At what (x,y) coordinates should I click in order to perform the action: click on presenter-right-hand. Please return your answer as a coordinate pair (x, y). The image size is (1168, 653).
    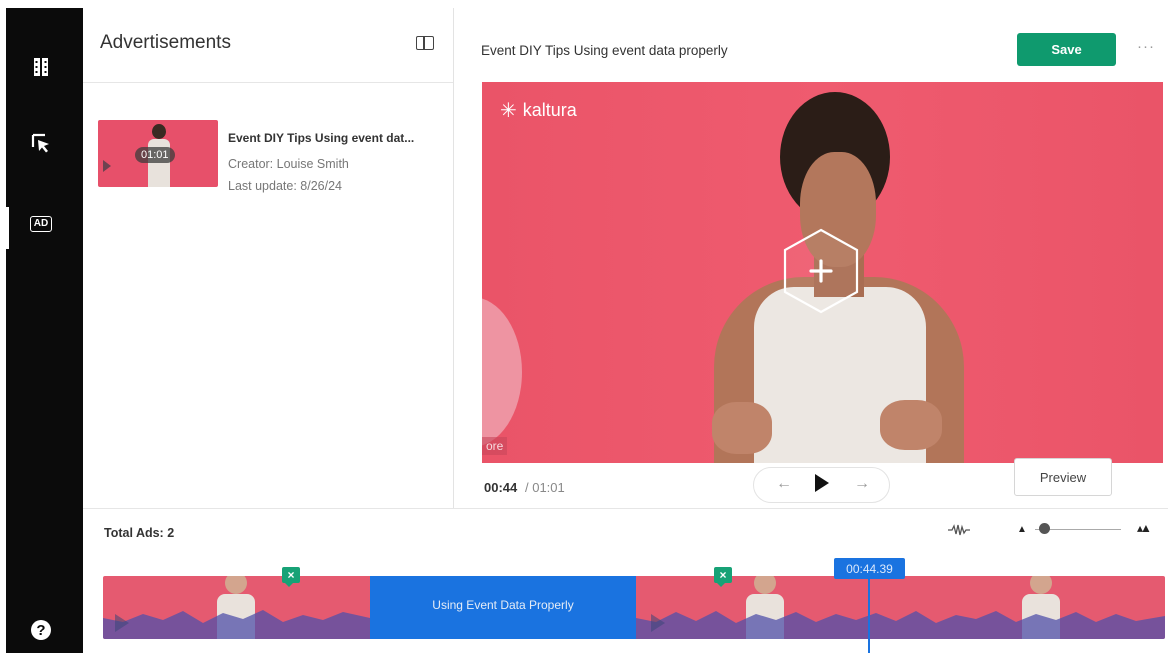
    Looking at the image, I should click on (911, 425).